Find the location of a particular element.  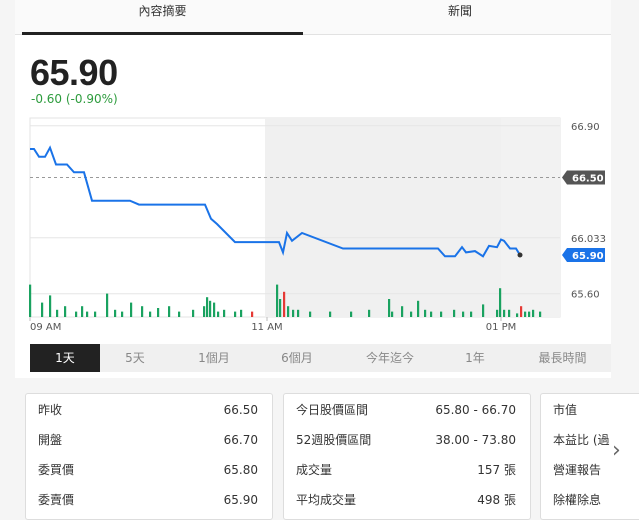

afternoon-shade is located at coordinates (530, 217).